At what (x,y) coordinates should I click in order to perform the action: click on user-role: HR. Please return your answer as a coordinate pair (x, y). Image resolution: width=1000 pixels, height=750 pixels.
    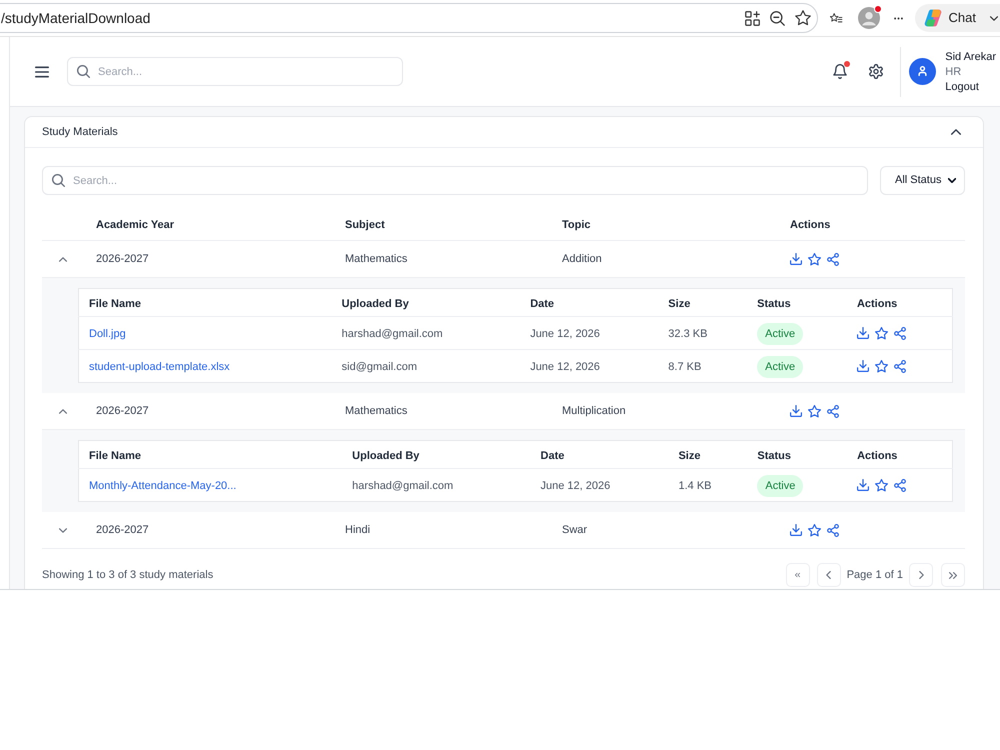
    Looking at the image, I should click on (953, 71).